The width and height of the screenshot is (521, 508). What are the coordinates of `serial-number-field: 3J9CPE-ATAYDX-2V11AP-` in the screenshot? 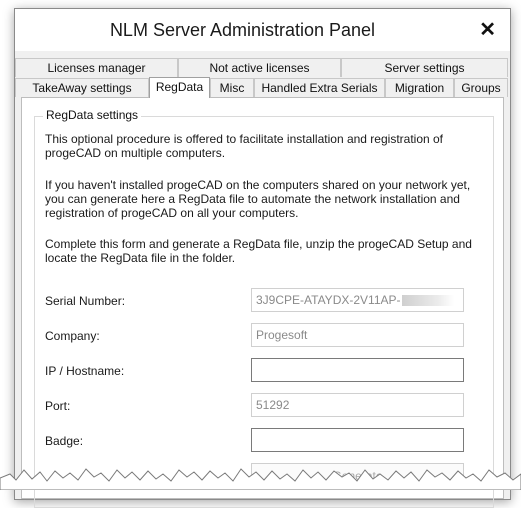 It's located at (357, 300).